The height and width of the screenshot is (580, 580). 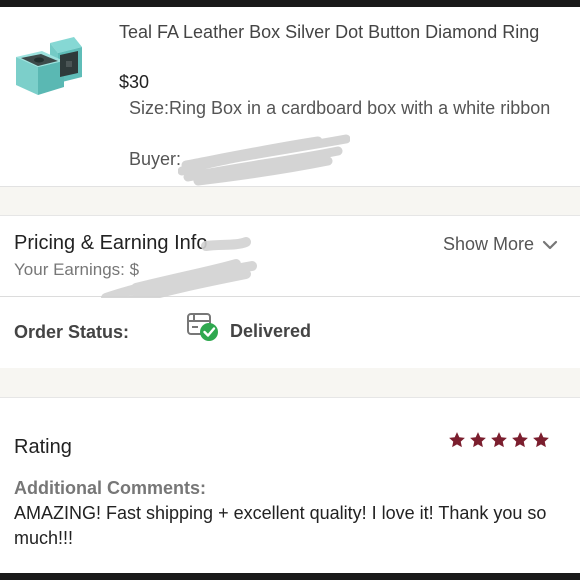 I want to click on rating-title: Rating, so click(x=43, y=447).